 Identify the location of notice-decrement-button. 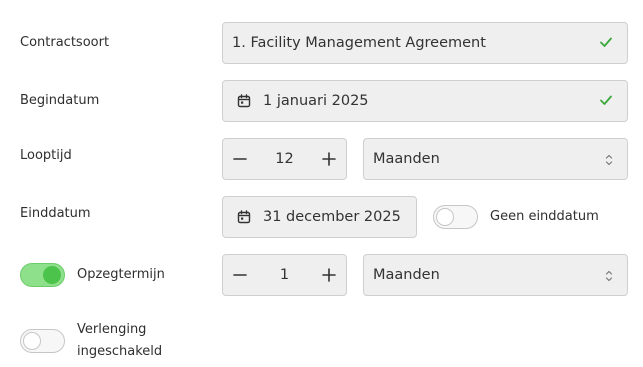
(240, 275).